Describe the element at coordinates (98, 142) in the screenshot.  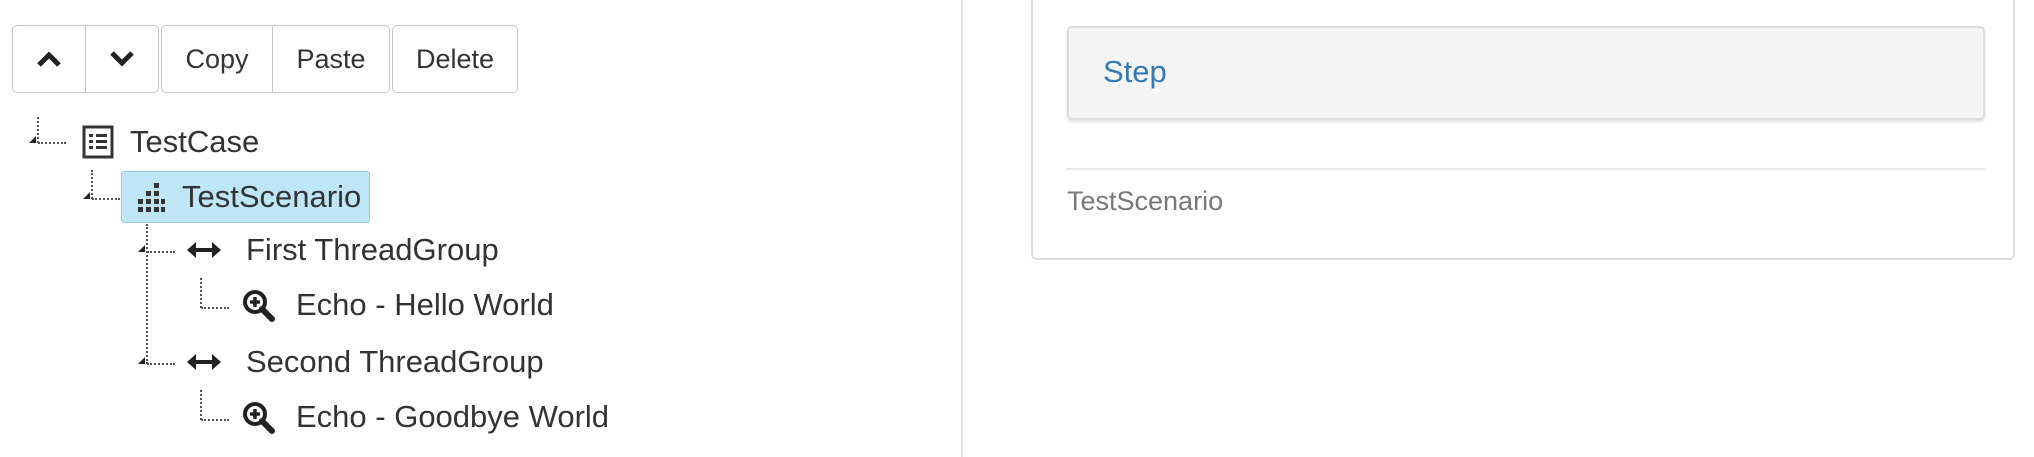
I see `list-alt-icon` at that location.